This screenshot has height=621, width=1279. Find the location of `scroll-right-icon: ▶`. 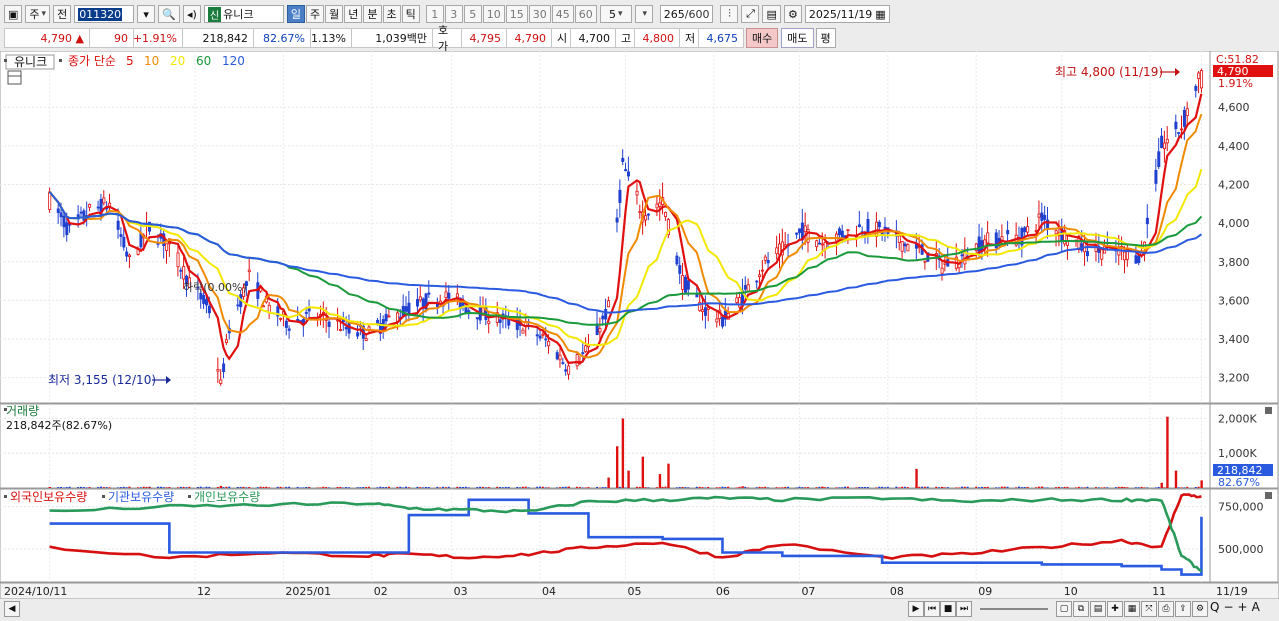

scroll-right-icon: ▶ is located at coordinates (916, 609).